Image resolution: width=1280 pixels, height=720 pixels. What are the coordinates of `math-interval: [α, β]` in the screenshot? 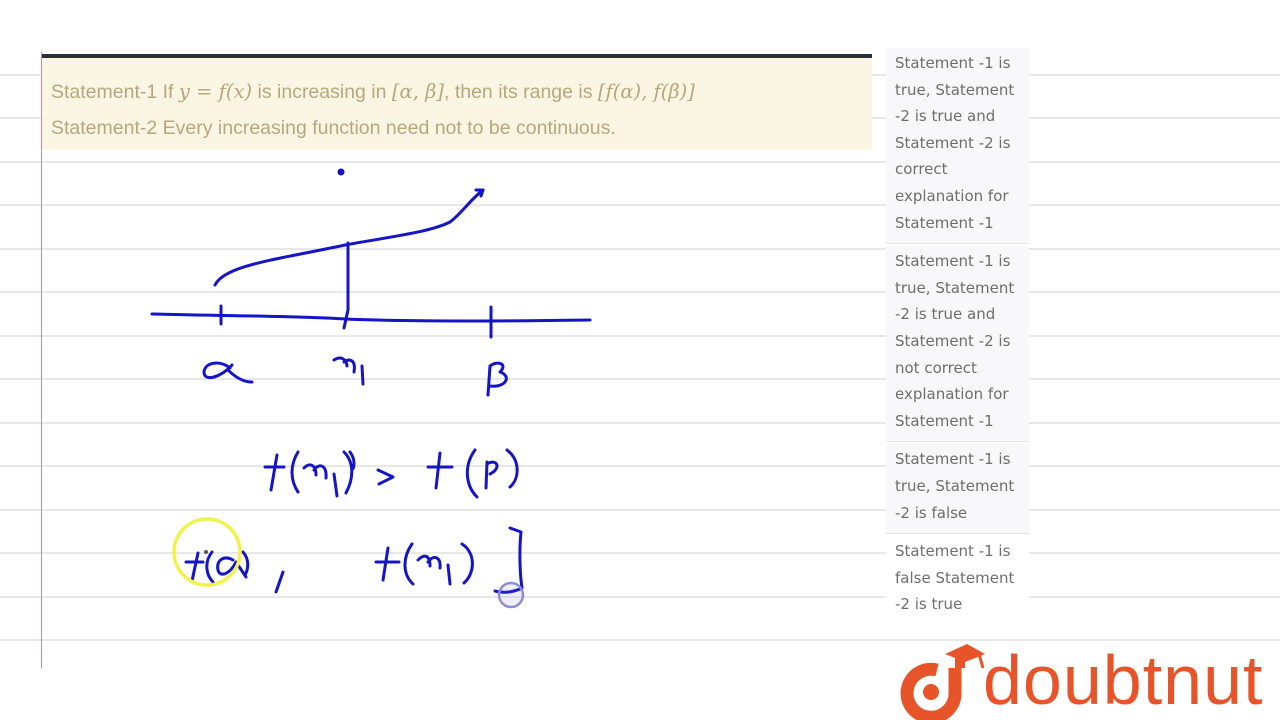 It's located at (417, 91).